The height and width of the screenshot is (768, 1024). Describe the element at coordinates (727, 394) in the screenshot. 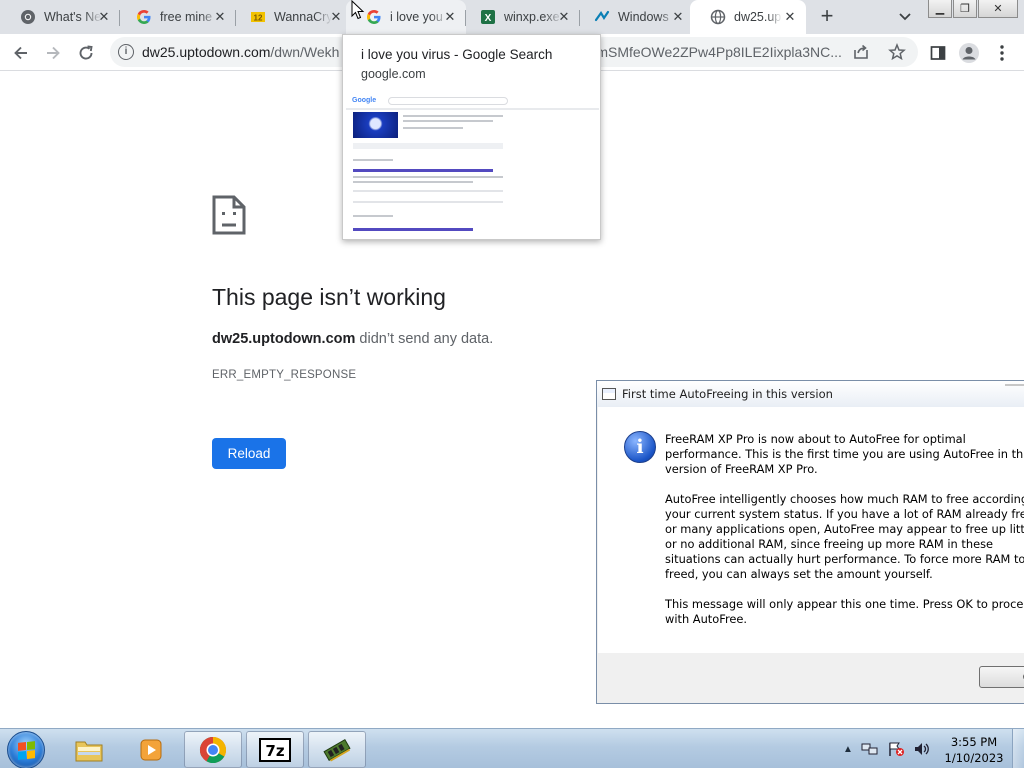

I see `dialog-title: First time AutoFreeing in this version` at that location.